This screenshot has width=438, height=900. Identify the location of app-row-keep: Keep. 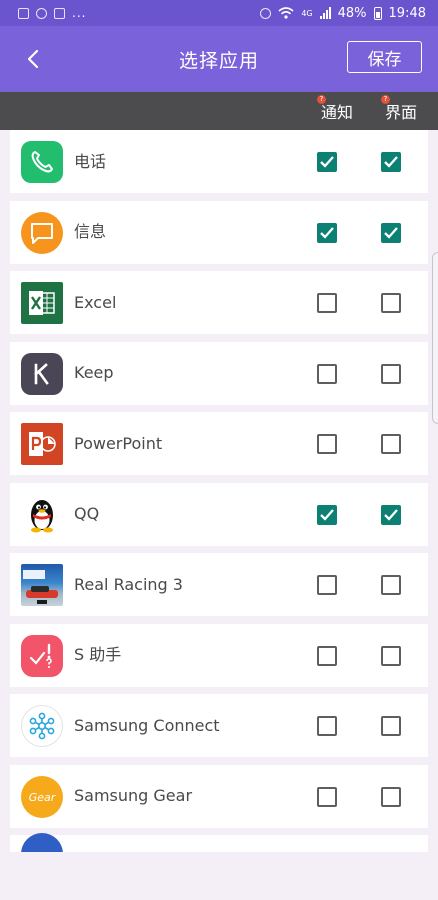
(219, 373).